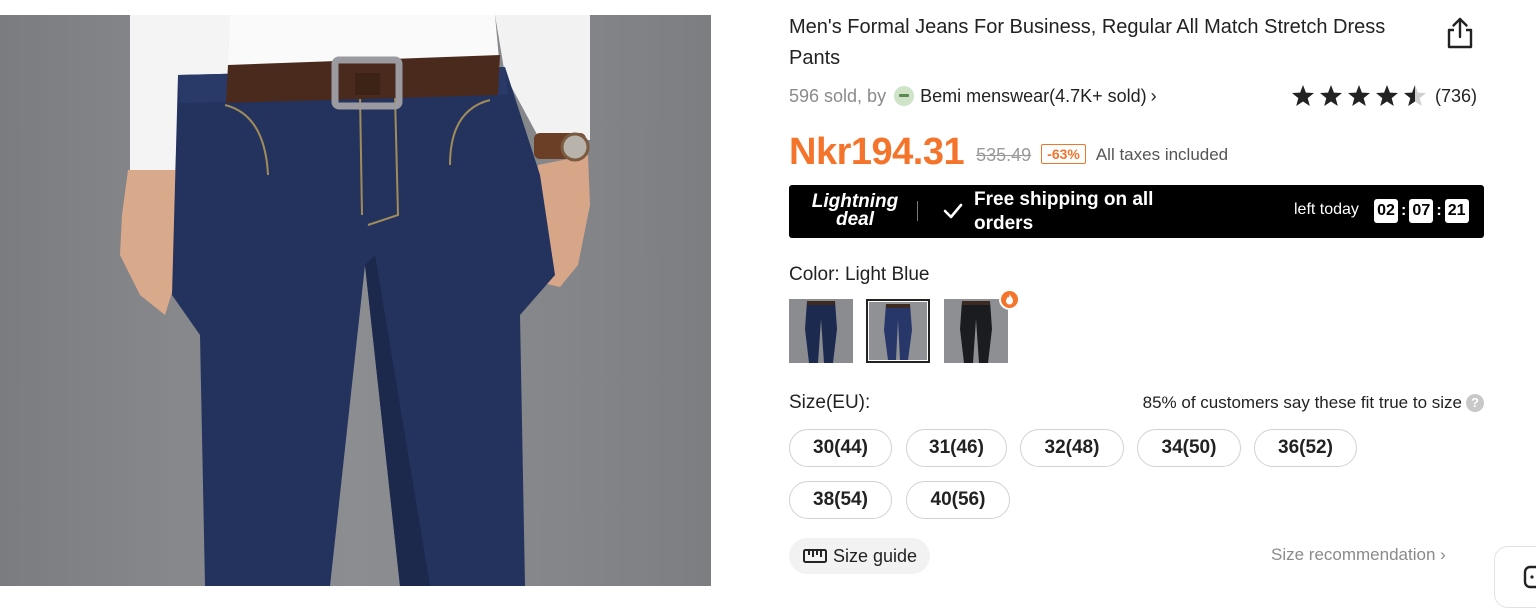 Image resolution: width=1536 pixels, height=608 pixels. What do you see at coordinates (917, 211) in the screenshot?
I see `divider` at bounding box center [917, 211].